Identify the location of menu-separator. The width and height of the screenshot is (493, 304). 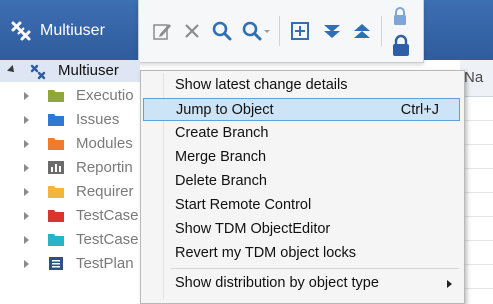
(315, 268).